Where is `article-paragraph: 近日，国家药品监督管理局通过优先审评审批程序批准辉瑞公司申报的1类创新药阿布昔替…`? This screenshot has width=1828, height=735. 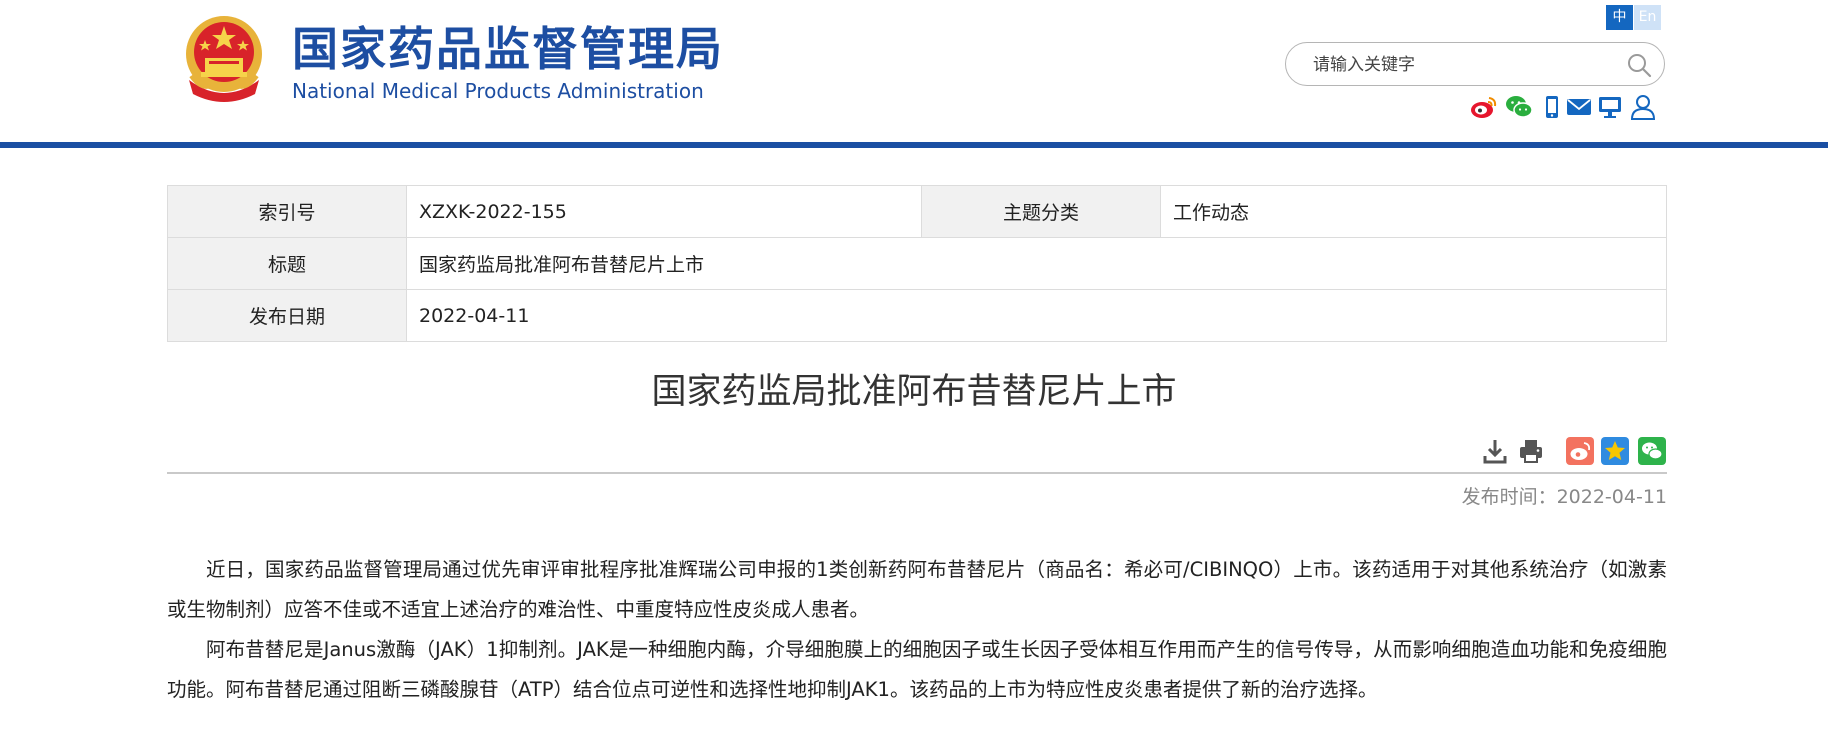
article-paragraph: 近日，国家药品监督管理局通过优先审评审批程序批准辉瑞公司申报的1类创新药阿布昔替… is located at coordinates (917, 589).